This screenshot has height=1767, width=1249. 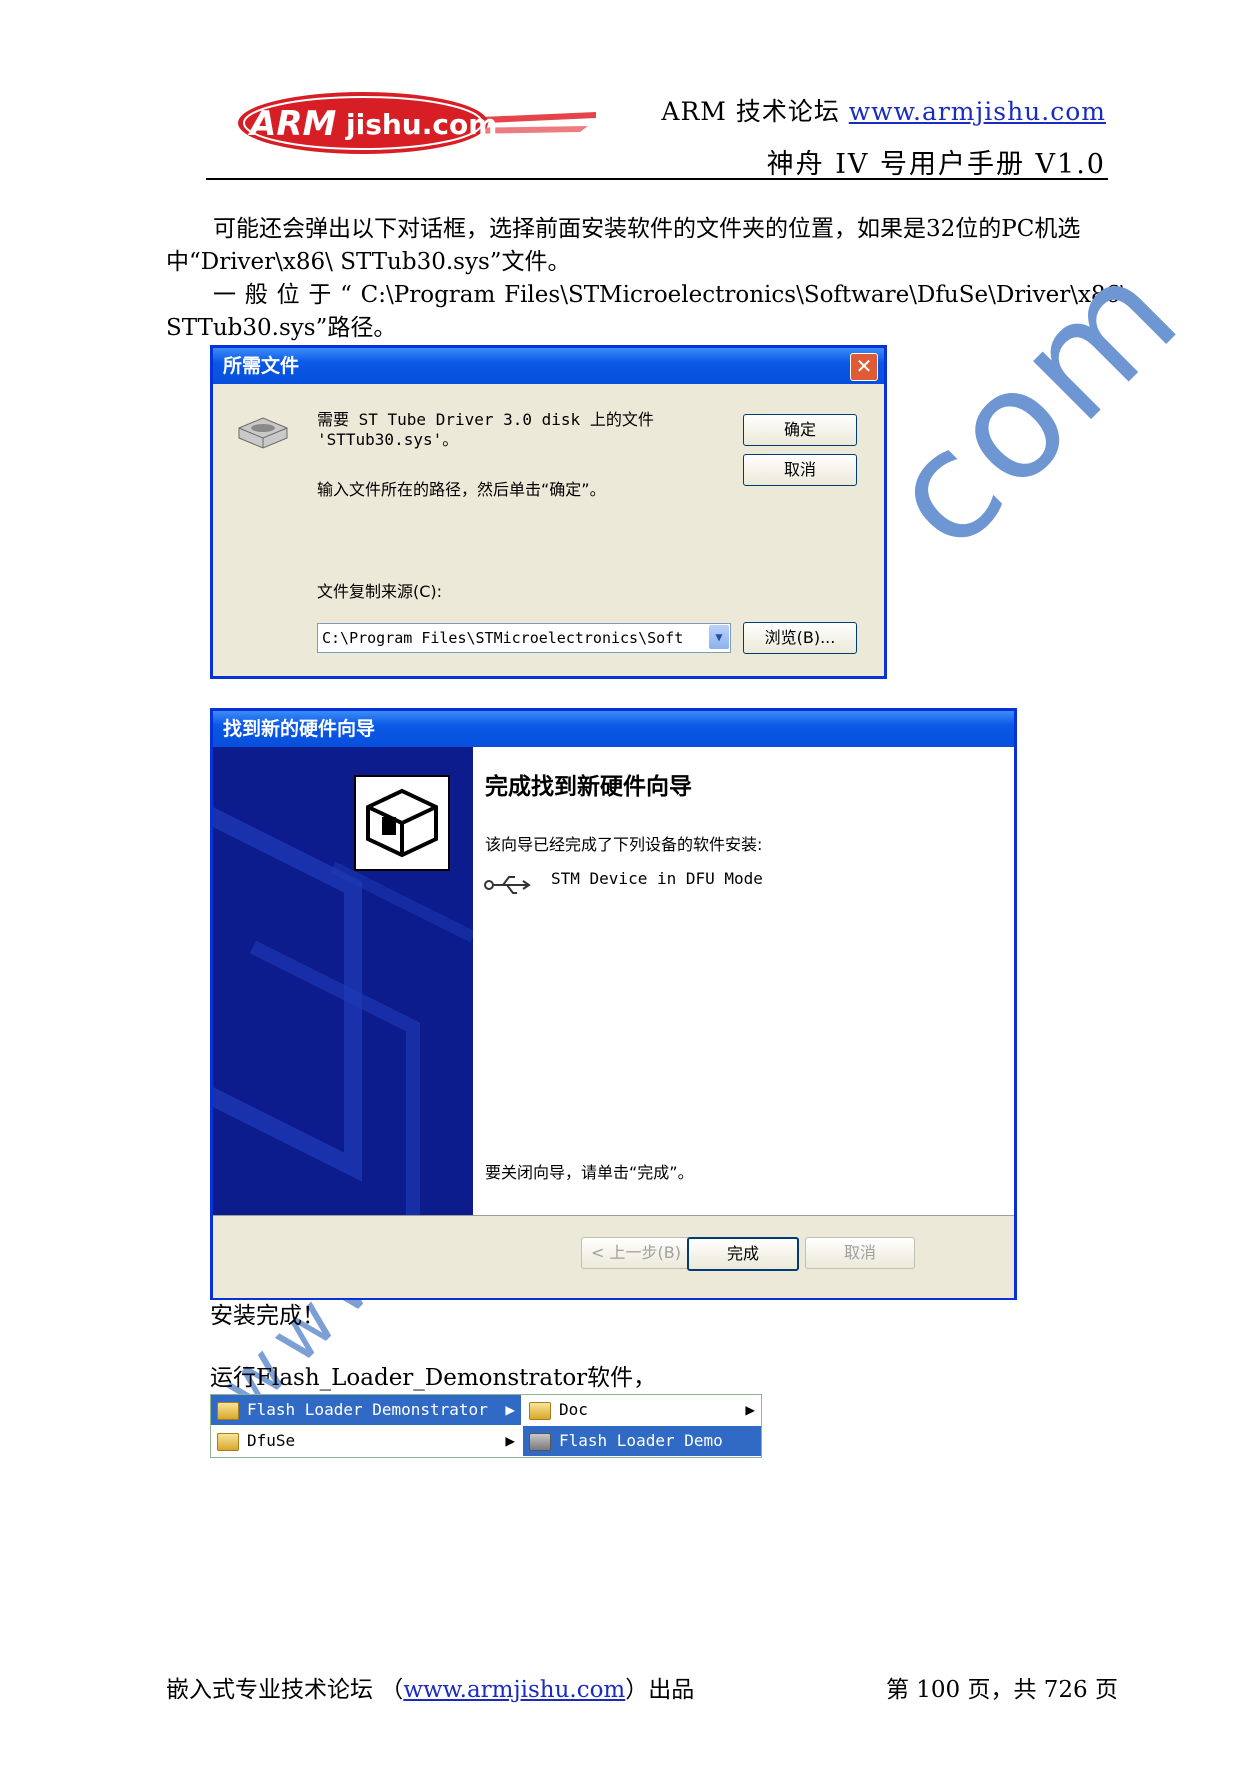 I want to click on paragraph-2-word: “, so click(x=346, y=295).